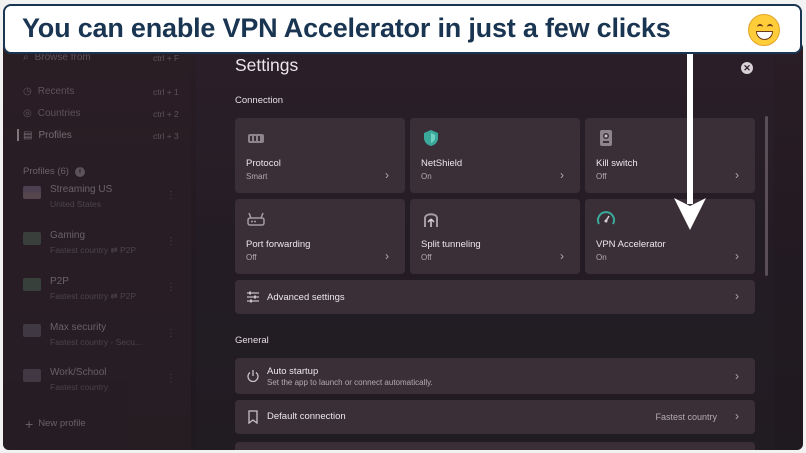 This screenshot has height=453, width=806. I want to click on advanced-settings-button: Advanced settings ›, so click(495, 297).